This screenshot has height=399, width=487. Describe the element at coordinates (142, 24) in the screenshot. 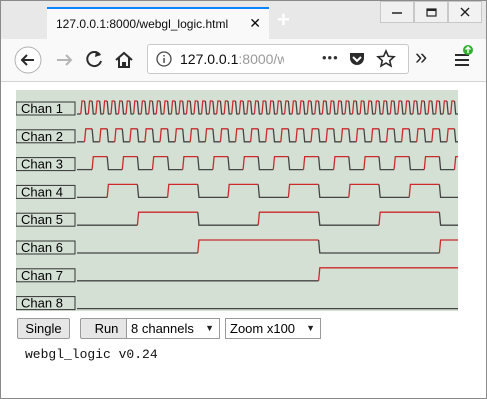

I see `tab-title: 127.0.0.1:8000/webgl_logic.html` at that location.